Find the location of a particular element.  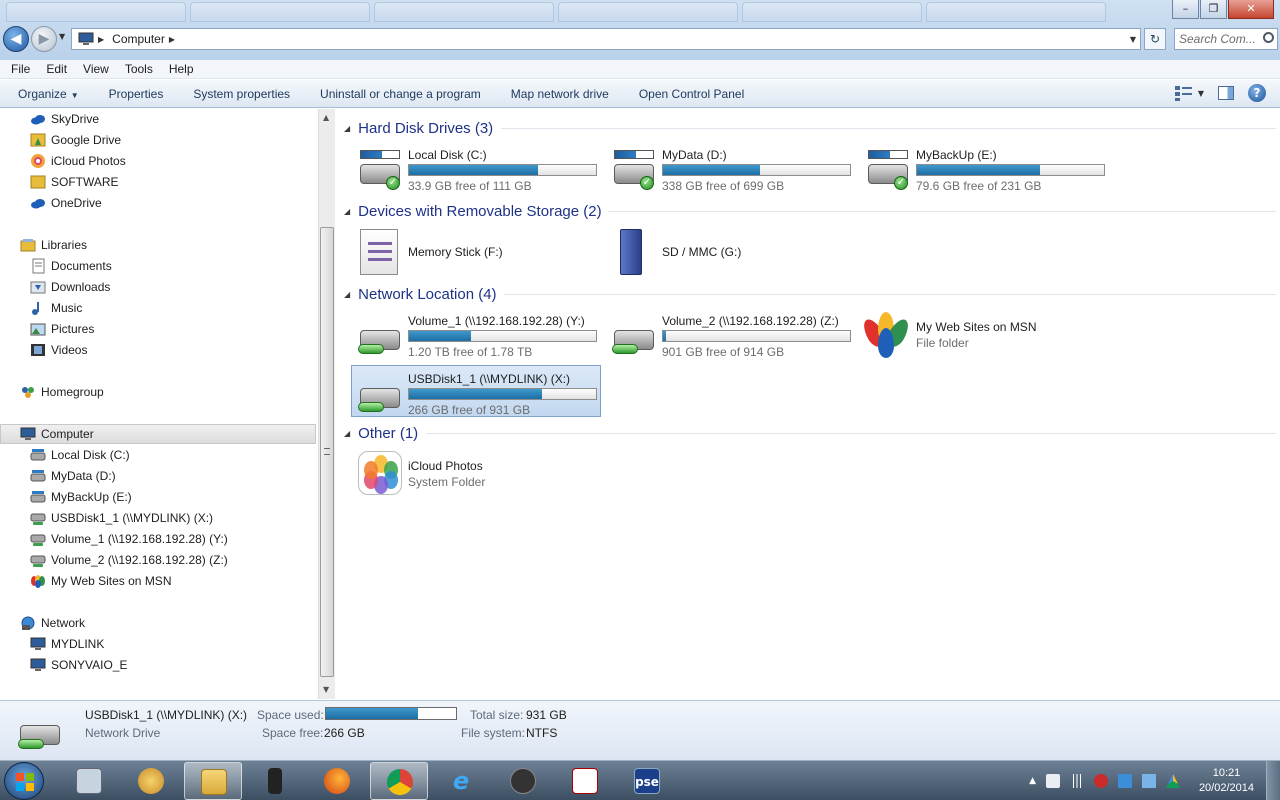

network-tile-msn: My Web Sites on MSN File folder is located at coordinates (984, 334).